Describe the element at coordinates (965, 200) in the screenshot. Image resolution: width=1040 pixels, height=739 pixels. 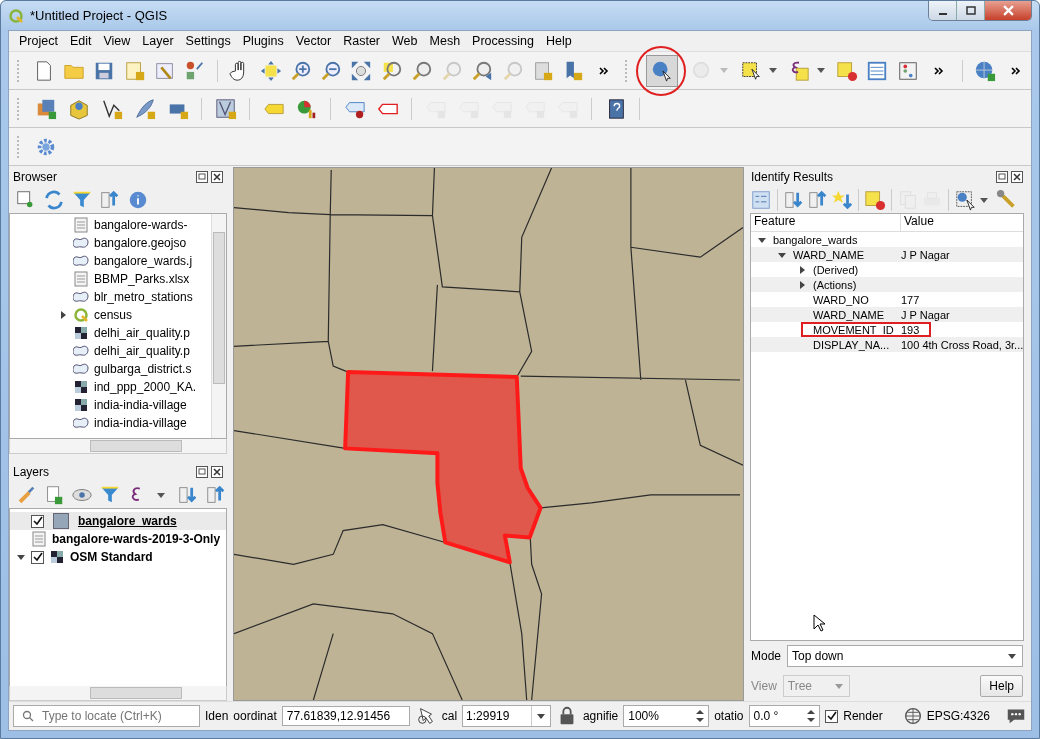
I see `identify-select-icon` at that location.